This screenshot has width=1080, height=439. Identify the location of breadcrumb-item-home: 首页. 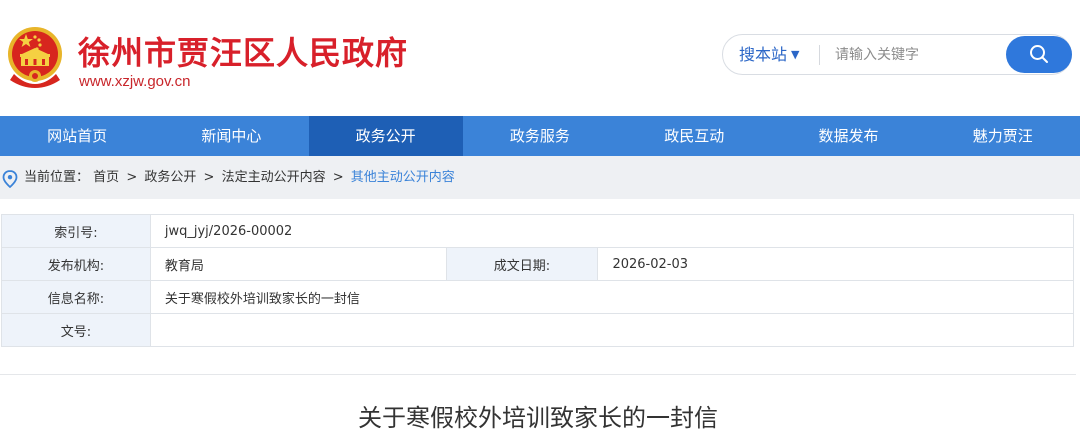
(106, 177).